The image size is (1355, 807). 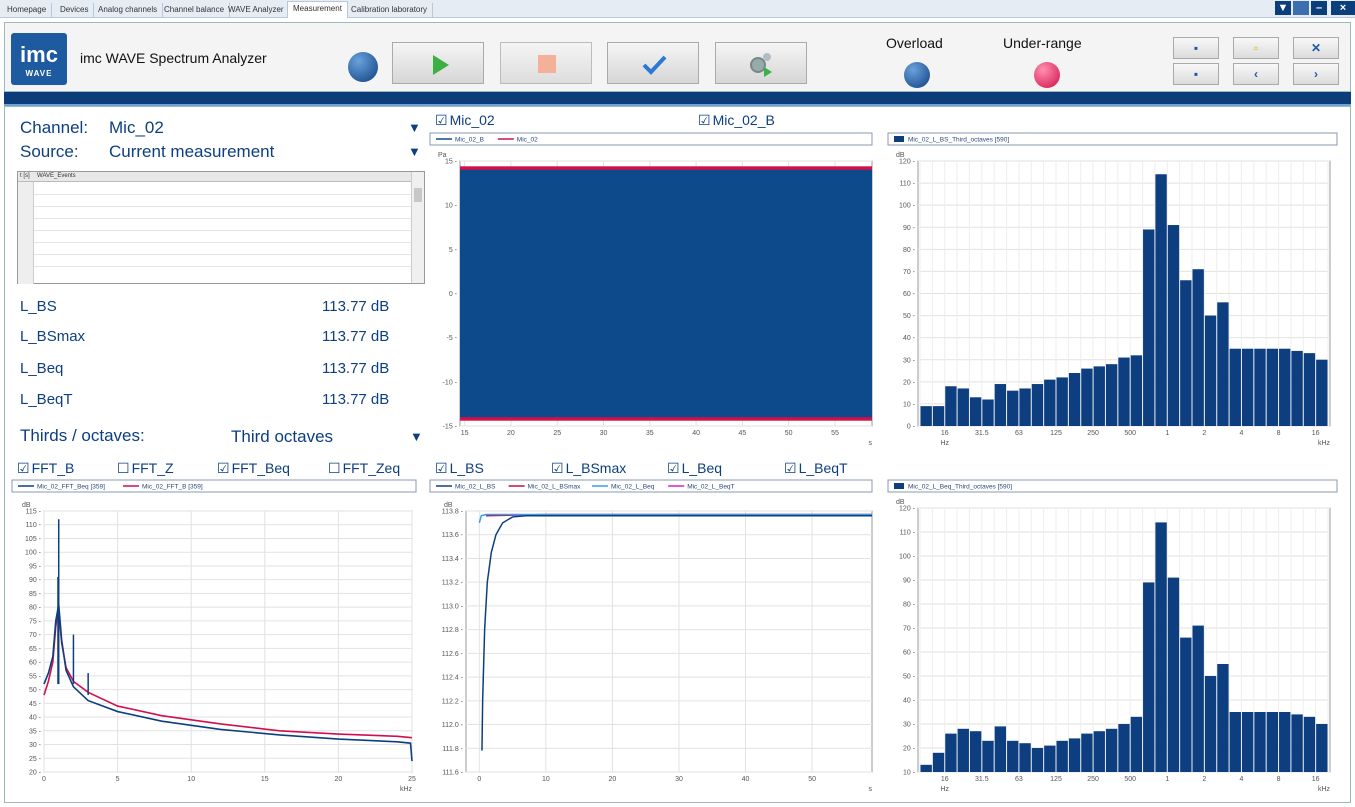 I want to click on y-tick-label: 120 -, so click(x=907, y=162).